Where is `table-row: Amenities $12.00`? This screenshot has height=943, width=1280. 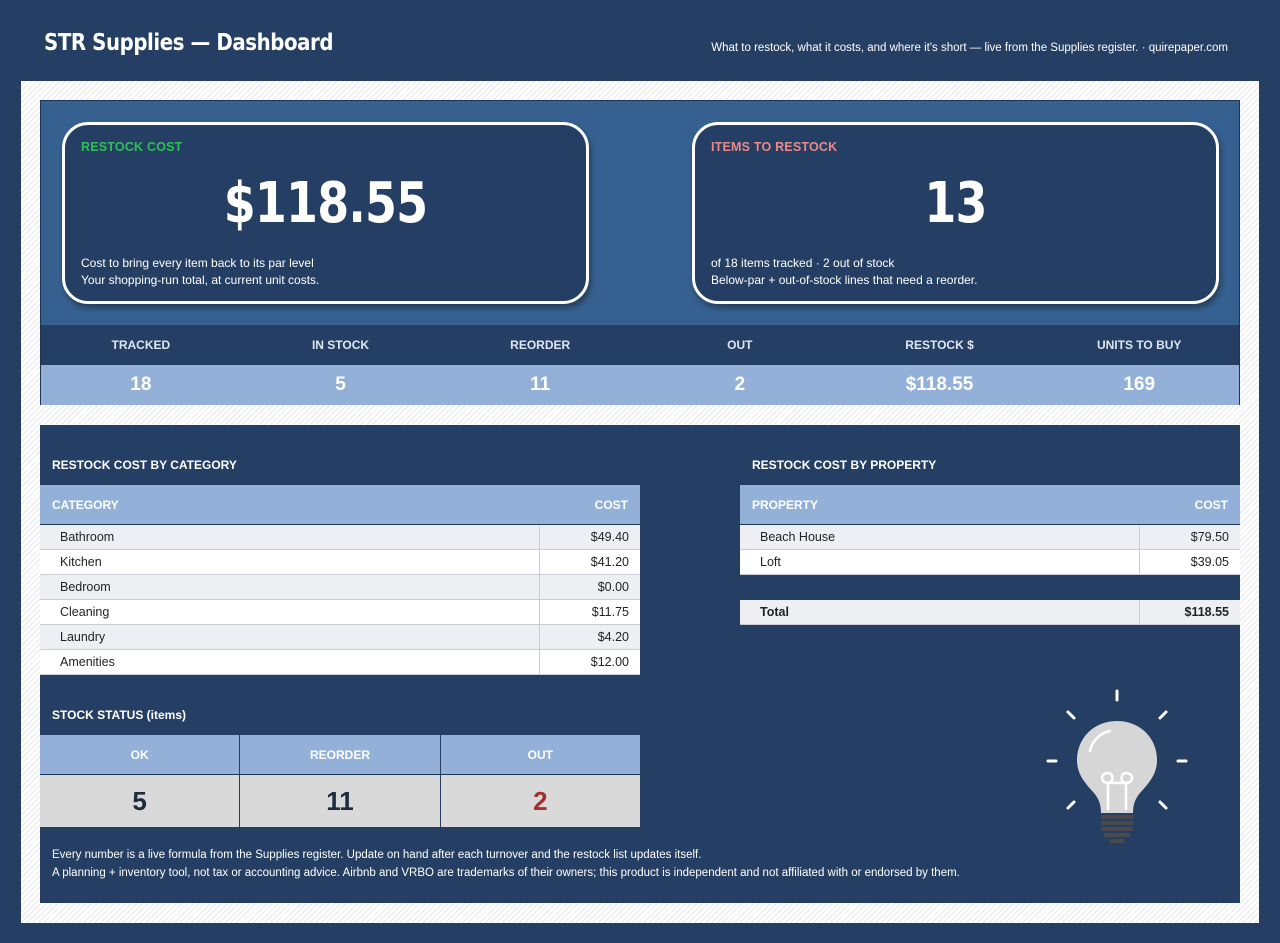
table-row: Amenities $12.00 is located at coordinates (340, 662).